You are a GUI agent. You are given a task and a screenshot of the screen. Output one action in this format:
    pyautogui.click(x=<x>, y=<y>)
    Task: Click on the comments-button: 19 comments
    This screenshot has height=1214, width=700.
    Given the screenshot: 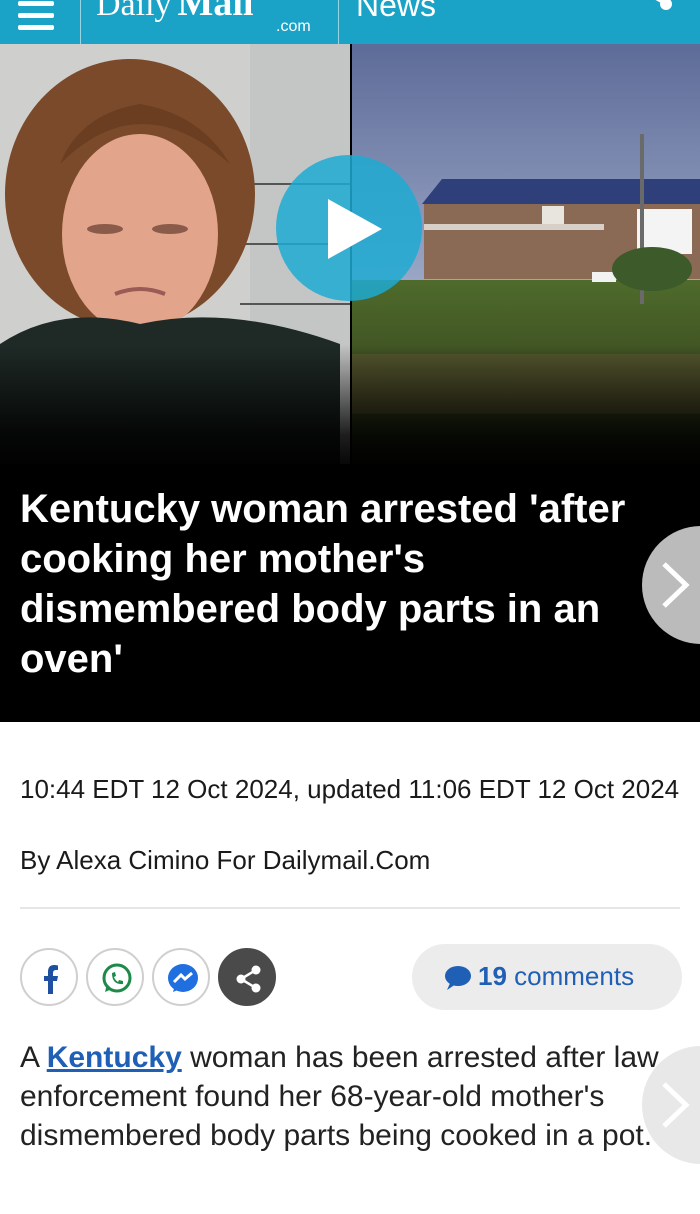 What is the action you would take?
    pyautogui.click(x=547, y=977)
    